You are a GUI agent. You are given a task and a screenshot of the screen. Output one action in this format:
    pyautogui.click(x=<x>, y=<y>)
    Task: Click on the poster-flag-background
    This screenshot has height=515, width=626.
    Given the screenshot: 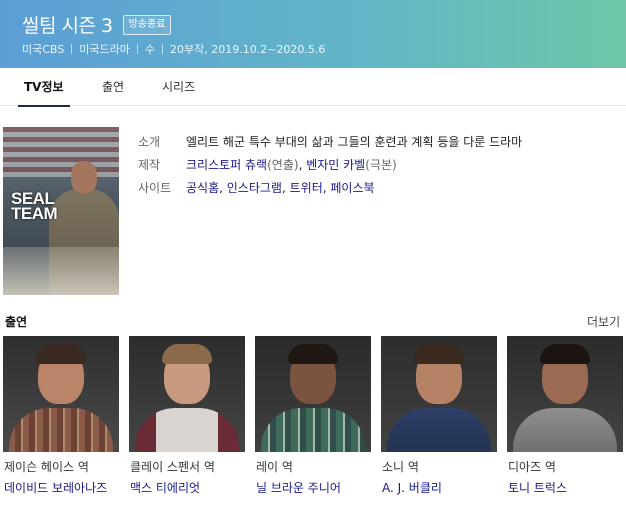 What is the action you would take?
    pyautogui.click(x=61, y=152)
    